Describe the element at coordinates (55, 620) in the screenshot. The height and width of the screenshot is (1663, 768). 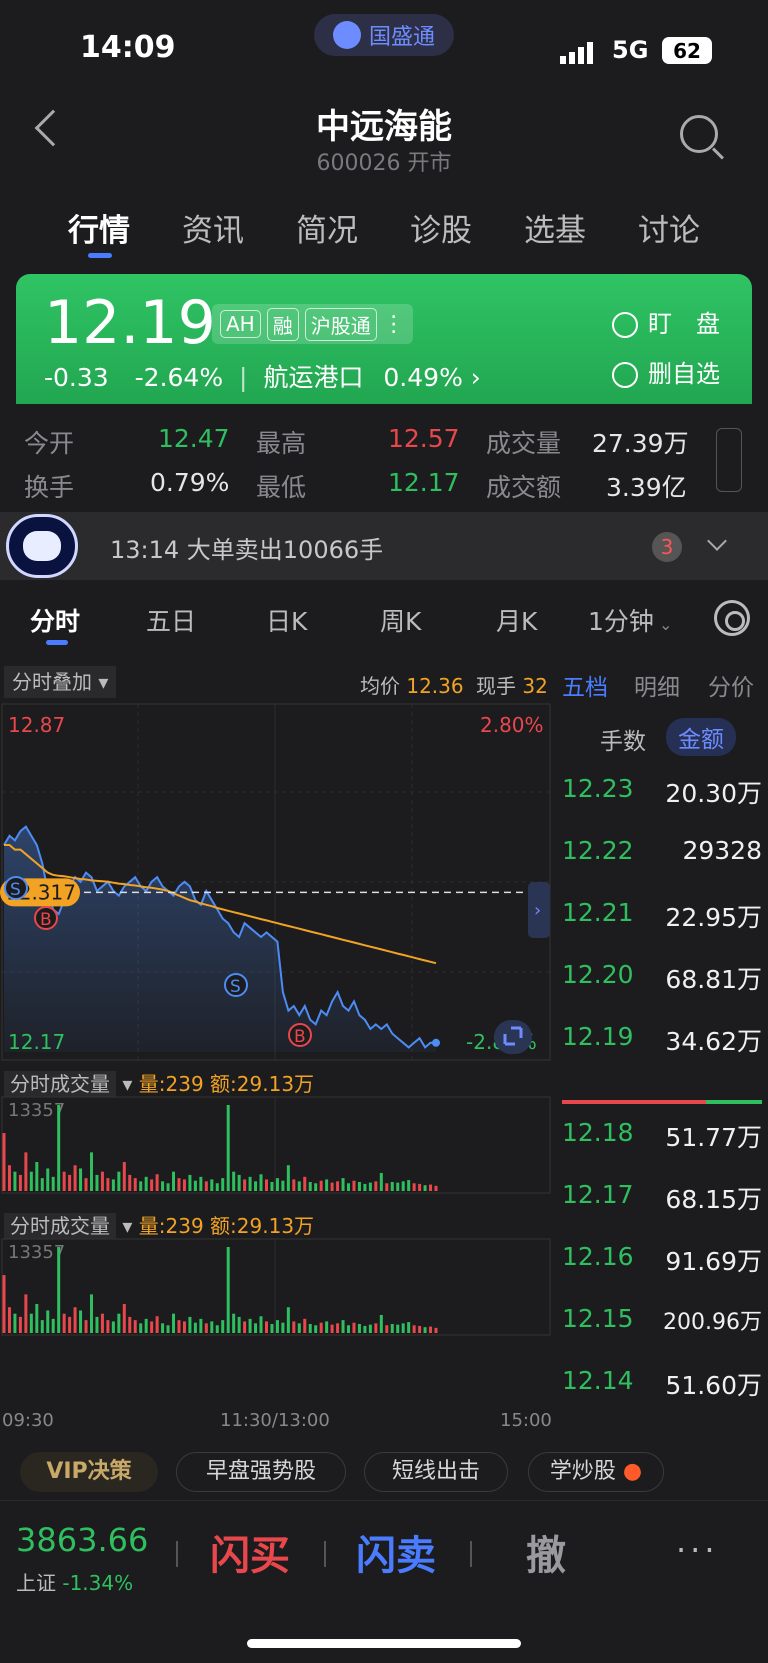
I see `tab-intraday: 分时` at that location.